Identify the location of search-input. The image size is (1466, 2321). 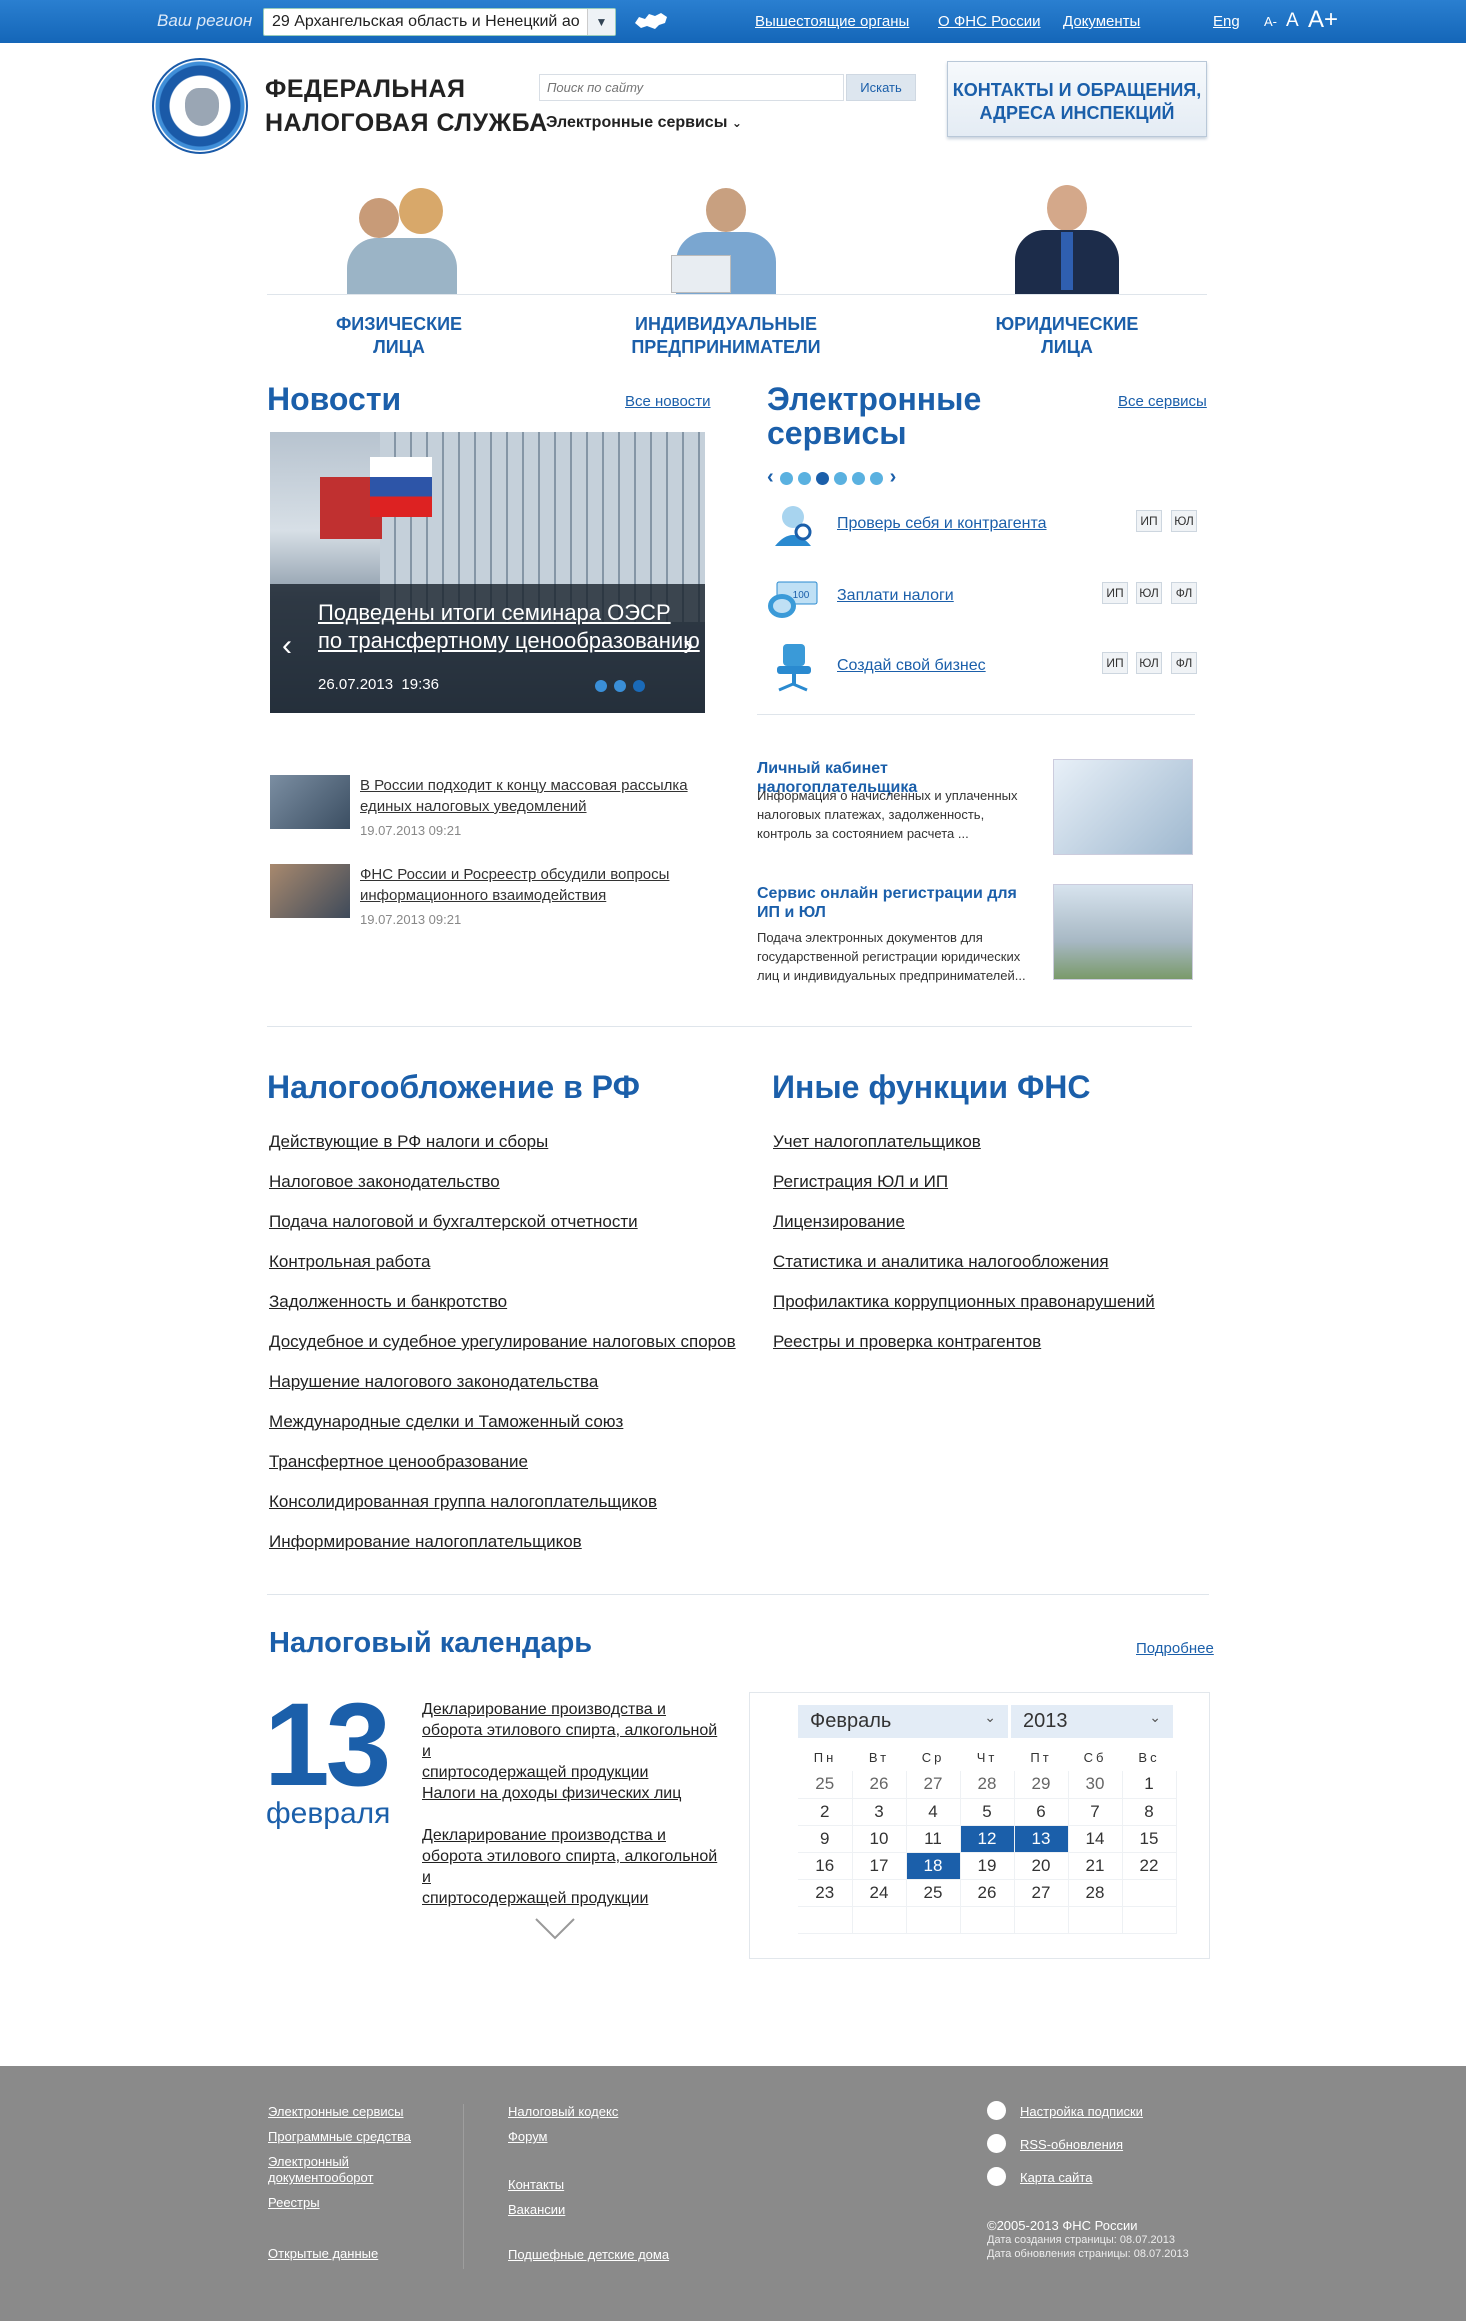
(691, 87).